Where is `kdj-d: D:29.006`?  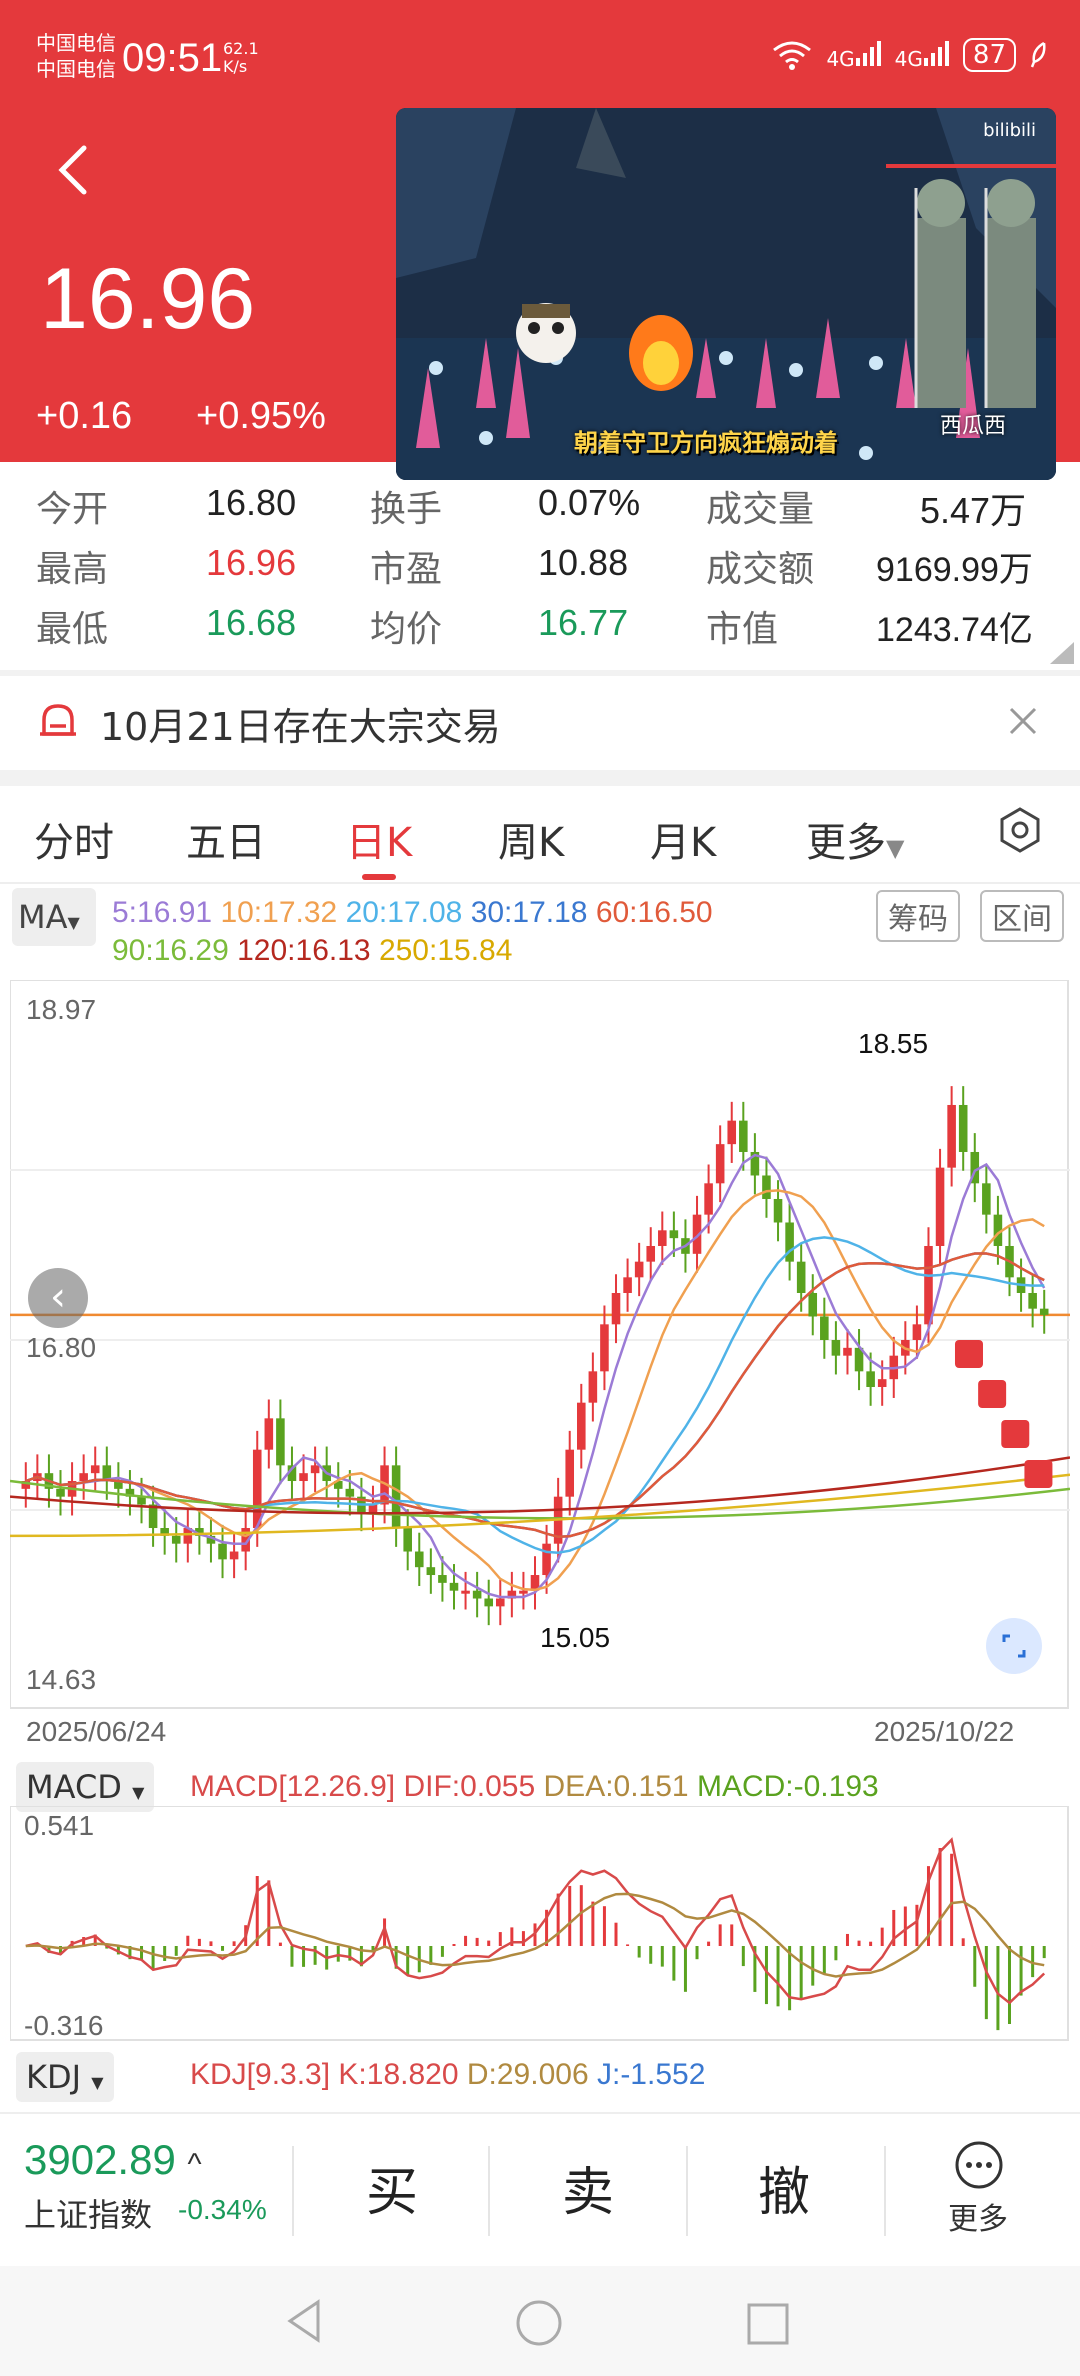 kdj-d: D:29.006 is located at coordinates (527, 2074).